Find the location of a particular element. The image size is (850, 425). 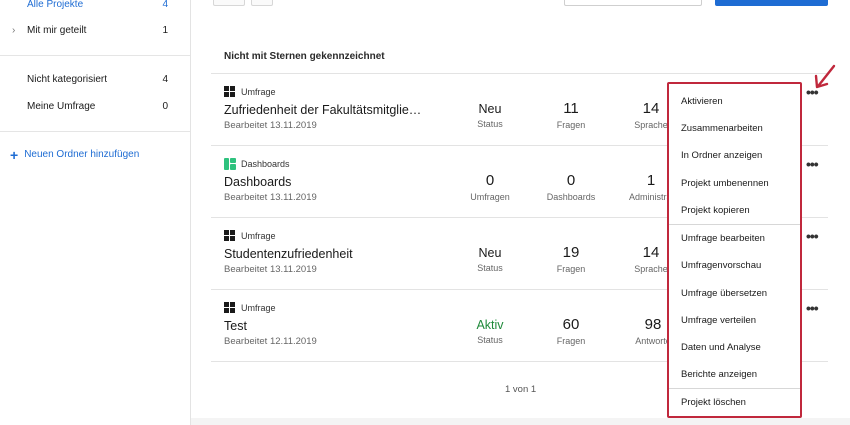

project-name: Dashboards is located at coordinates (257, 182).